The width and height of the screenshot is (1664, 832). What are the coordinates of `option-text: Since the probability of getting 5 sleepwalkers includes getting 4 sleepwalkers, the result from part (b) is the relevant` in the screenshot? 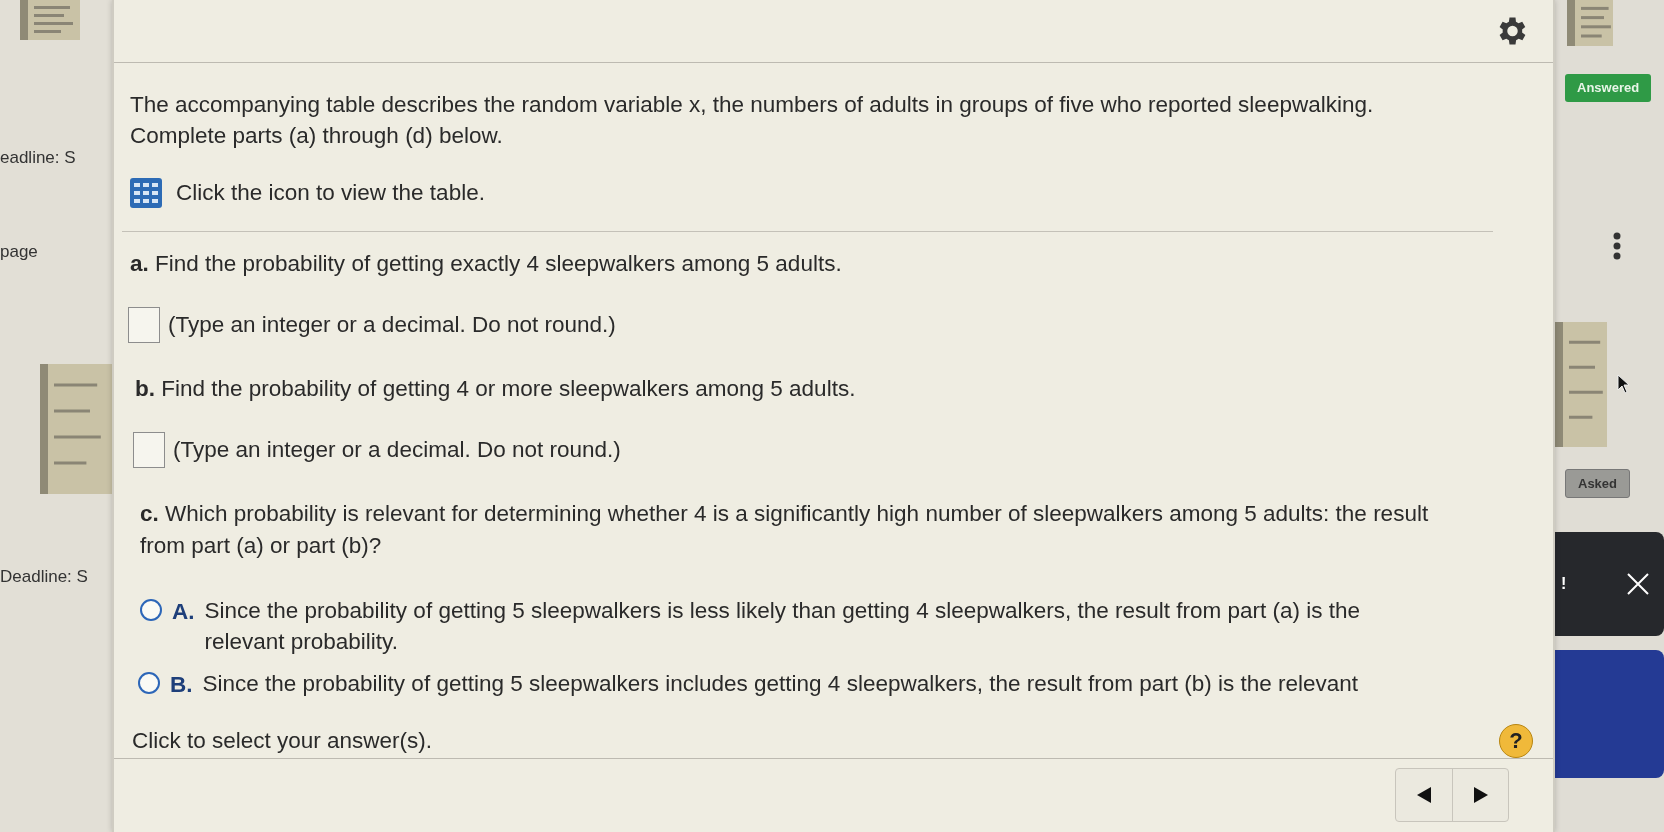 It's located at (780, 683).